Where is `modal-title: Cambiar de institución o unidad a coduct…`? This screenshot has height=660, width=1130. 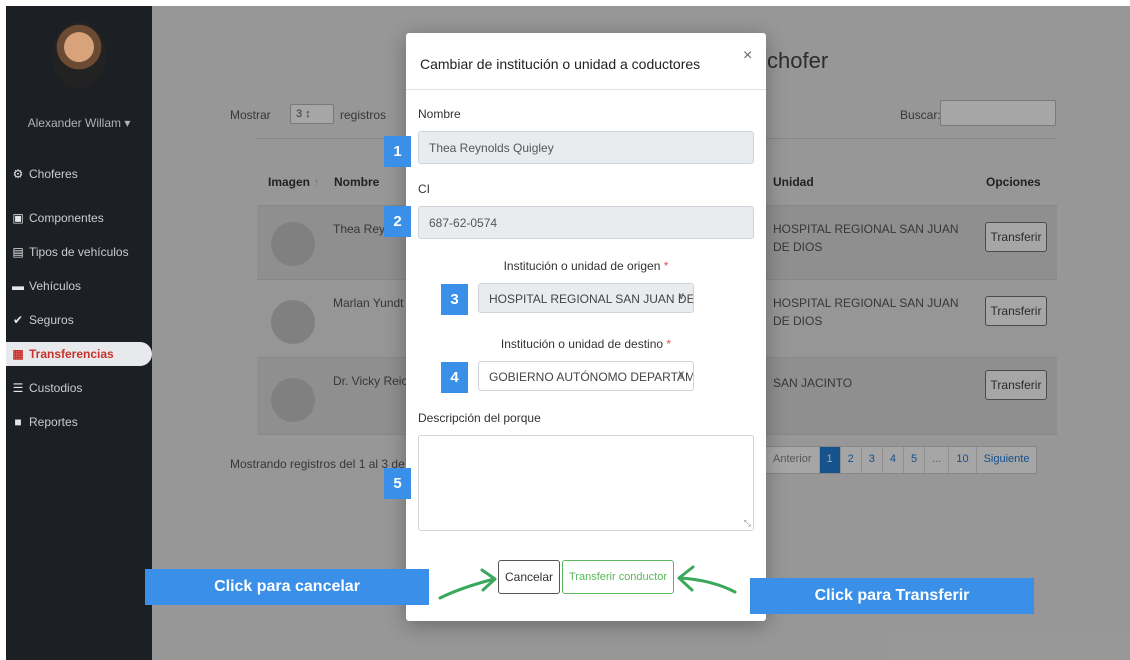 modal-title: Cambiar de institución o unidad a coduct… is located at coordinates (560, 64).